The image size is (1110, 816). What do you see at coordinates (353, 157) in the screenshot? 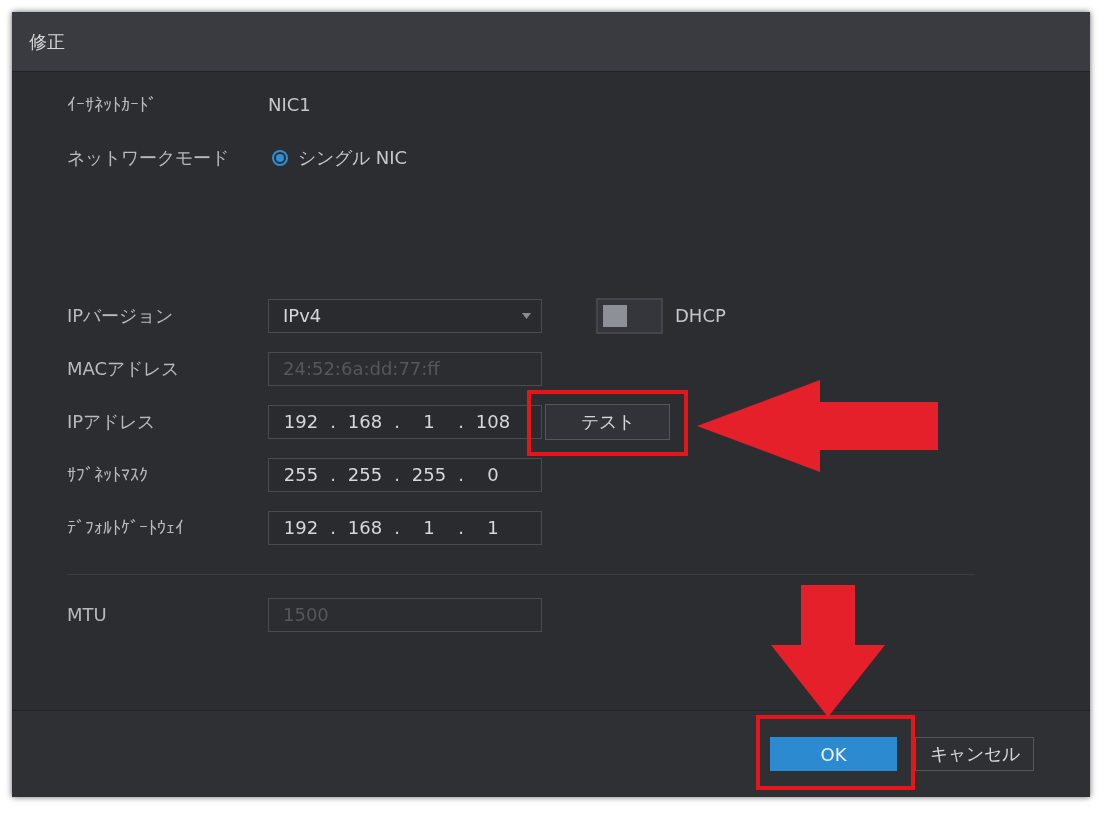
I see `radio-label: シングル NIC` at bounding box center [353, 157].